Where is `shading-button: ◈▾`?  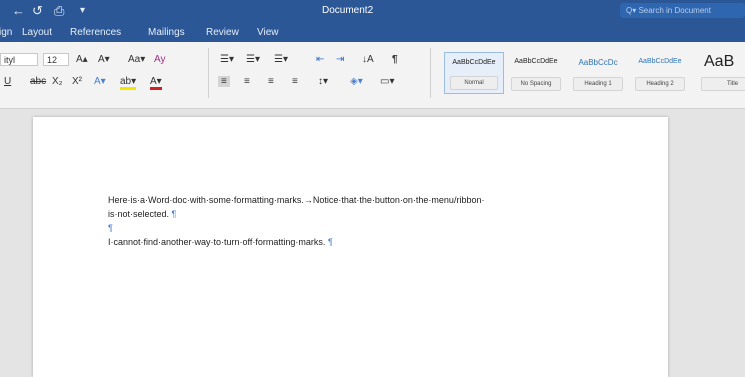
shading-button: ◈▾ is located at coordinates (356, 81).